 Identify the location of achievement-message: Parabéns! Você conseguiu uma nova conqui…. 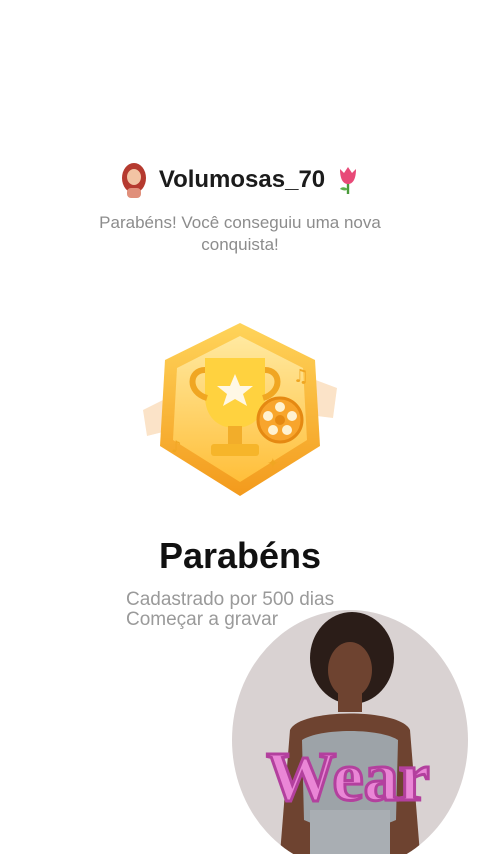
(240, 233).